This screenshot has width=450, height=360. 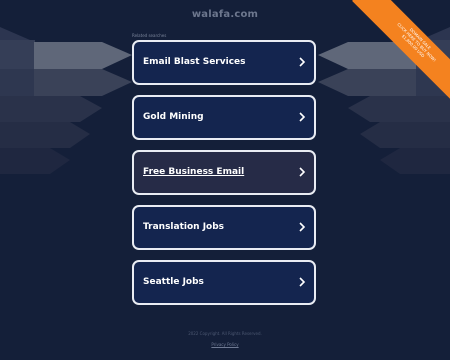 I want to click on related-link-label: Seattle Jobs, so click(x=173, y=282).